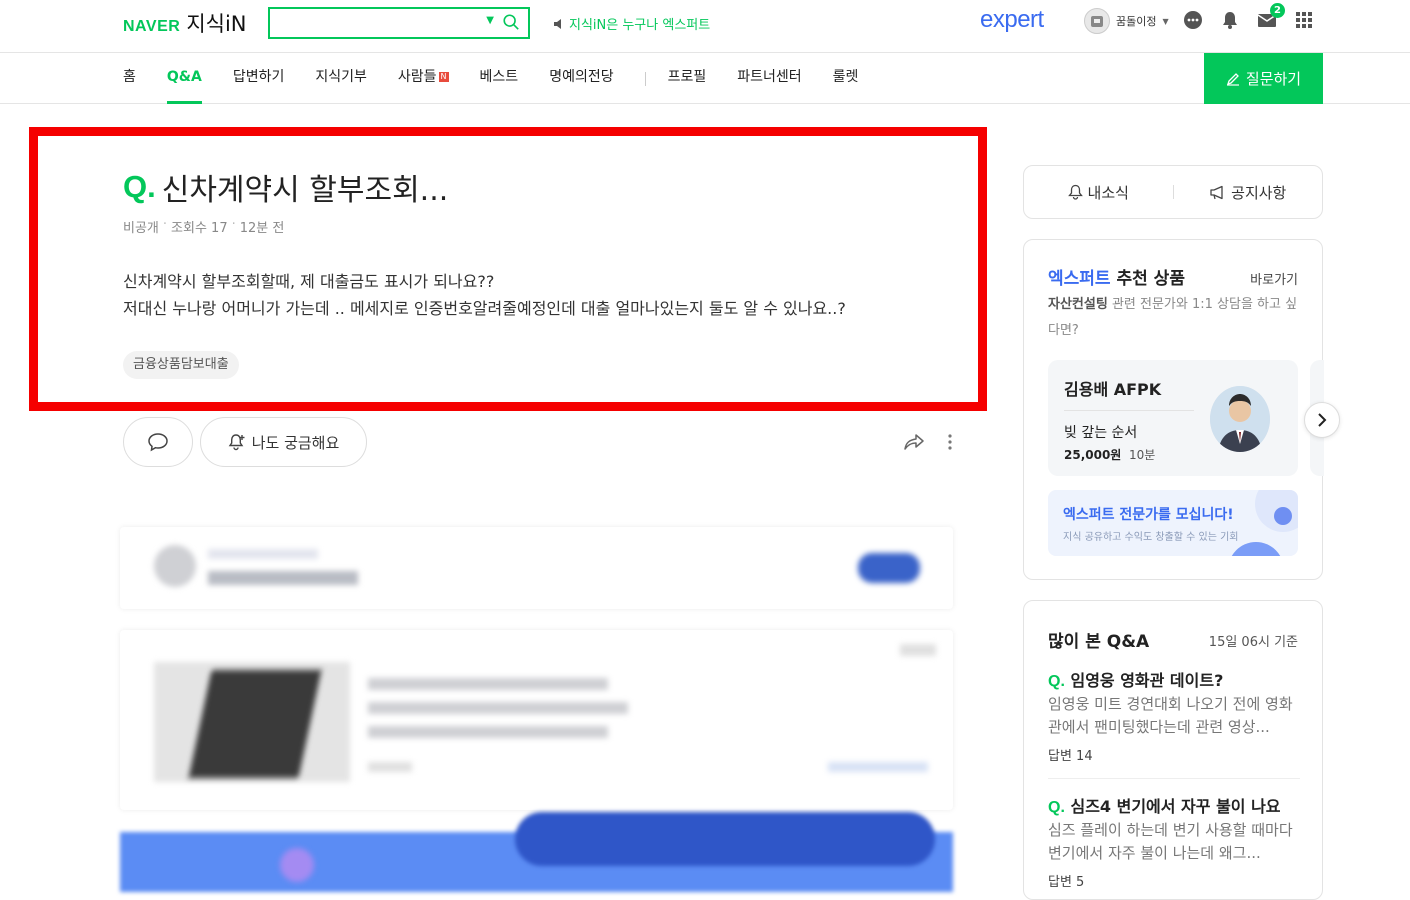 The height and width of the screenshot is (900, 1410). Describe the element at coordinates (216, 23) in the screenshot. I see `kin-logo: 지식iN` at that location.